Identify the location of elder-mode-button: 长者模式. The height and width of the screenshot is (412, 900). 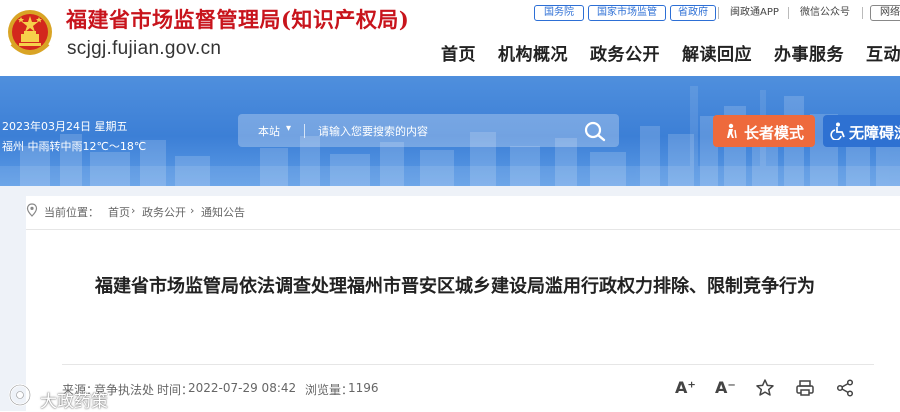
(764, 131).